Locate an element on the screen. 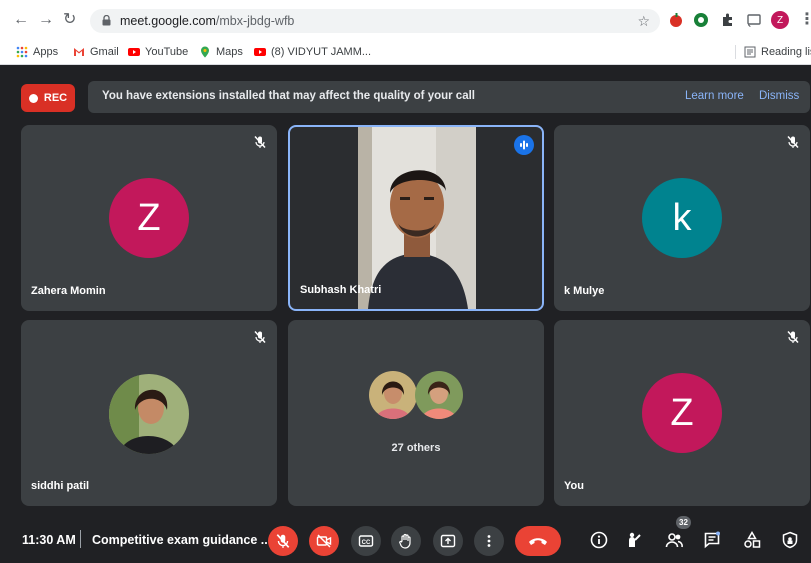  reading-list-button: Reading list is located at coordinates (777, 52).